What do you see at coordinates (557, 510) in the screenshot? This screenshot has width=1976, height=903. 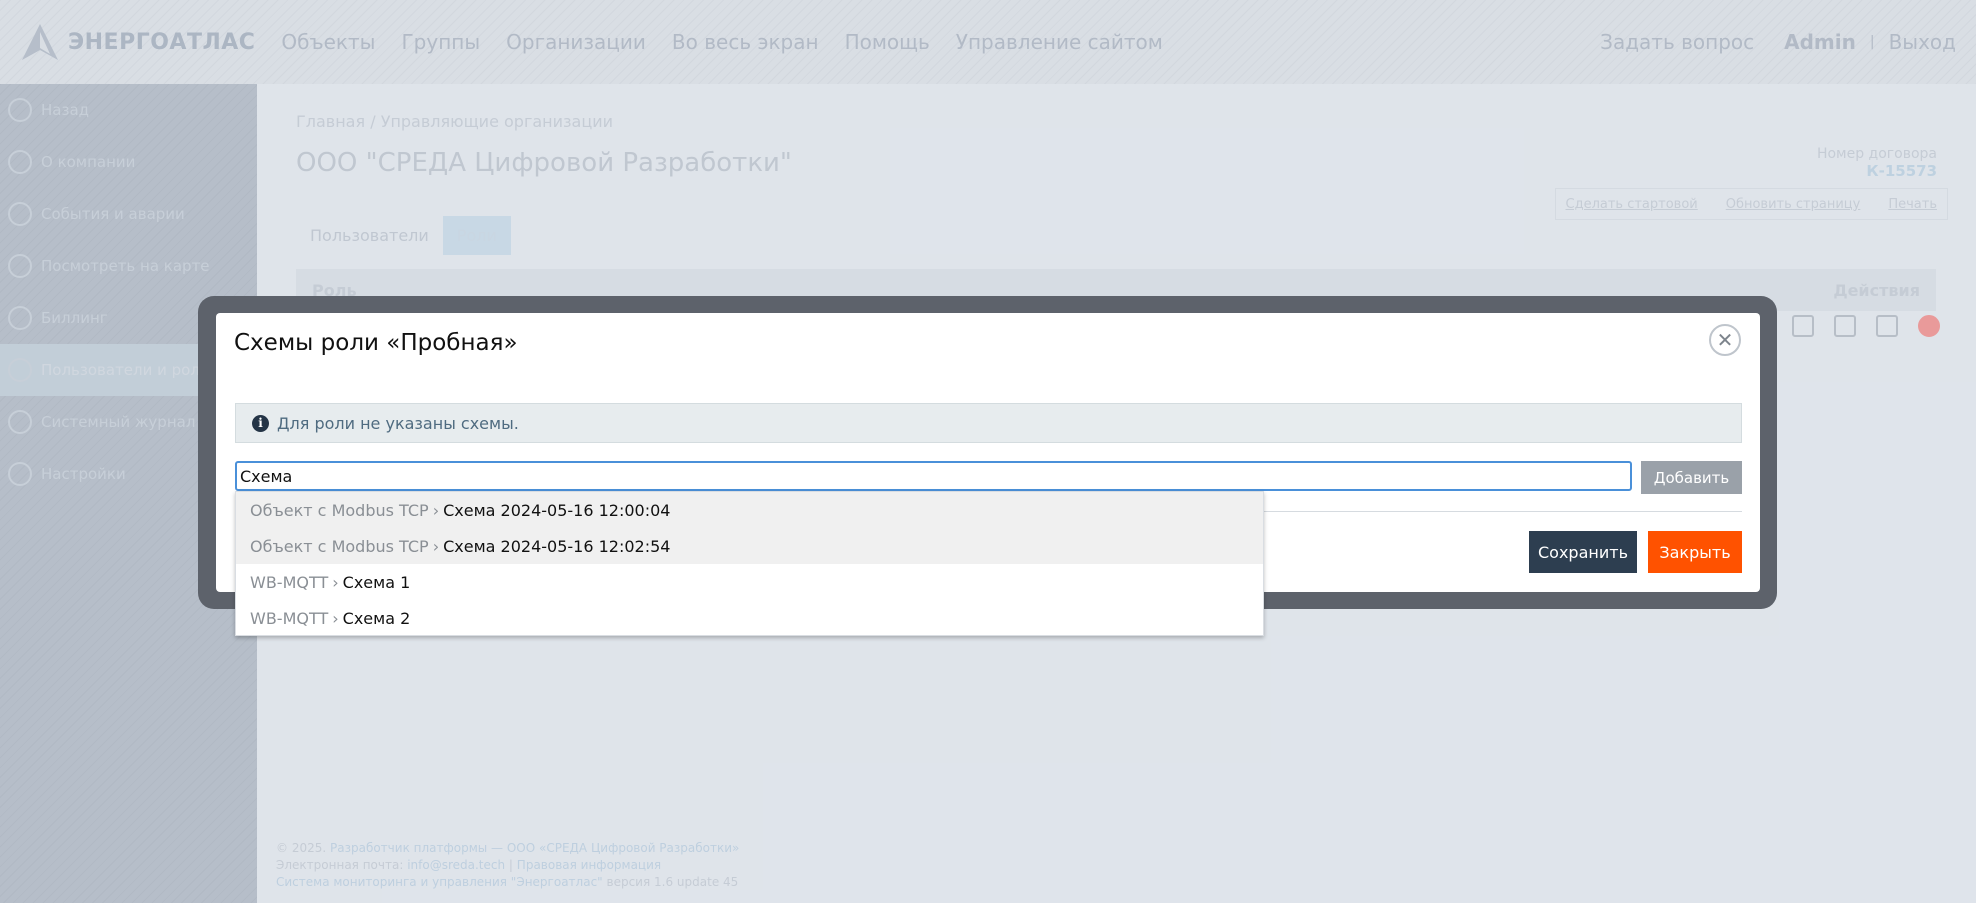 I see `dropdown-item-name: Схема 2024-05-16 12:00:04` at bounding box center [557, 510].